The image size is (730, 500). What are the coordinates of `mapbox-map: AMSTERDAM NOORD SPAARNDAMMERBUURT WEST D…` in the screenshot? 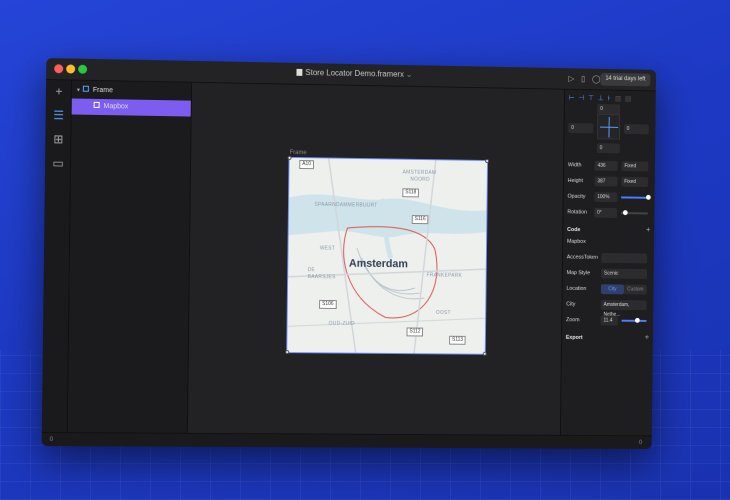 It's located at (387, 255).